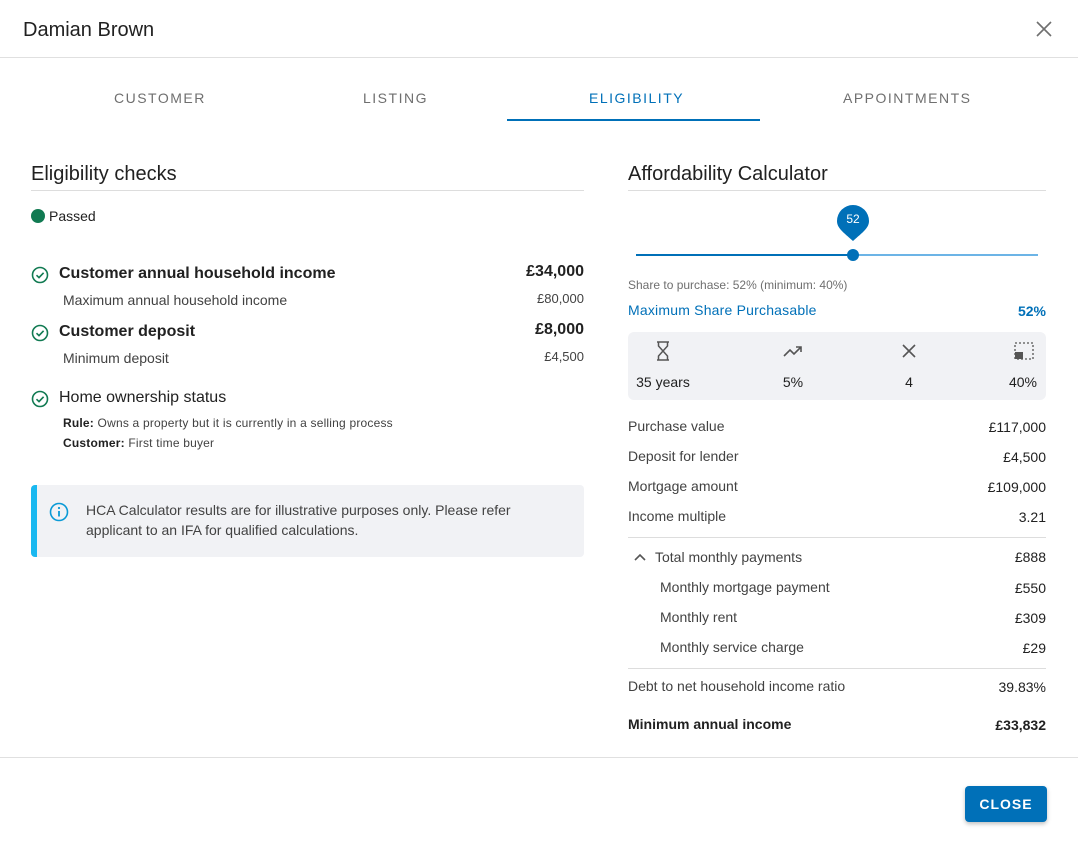  I want to click on trending-up-icon, so click(792, 351).